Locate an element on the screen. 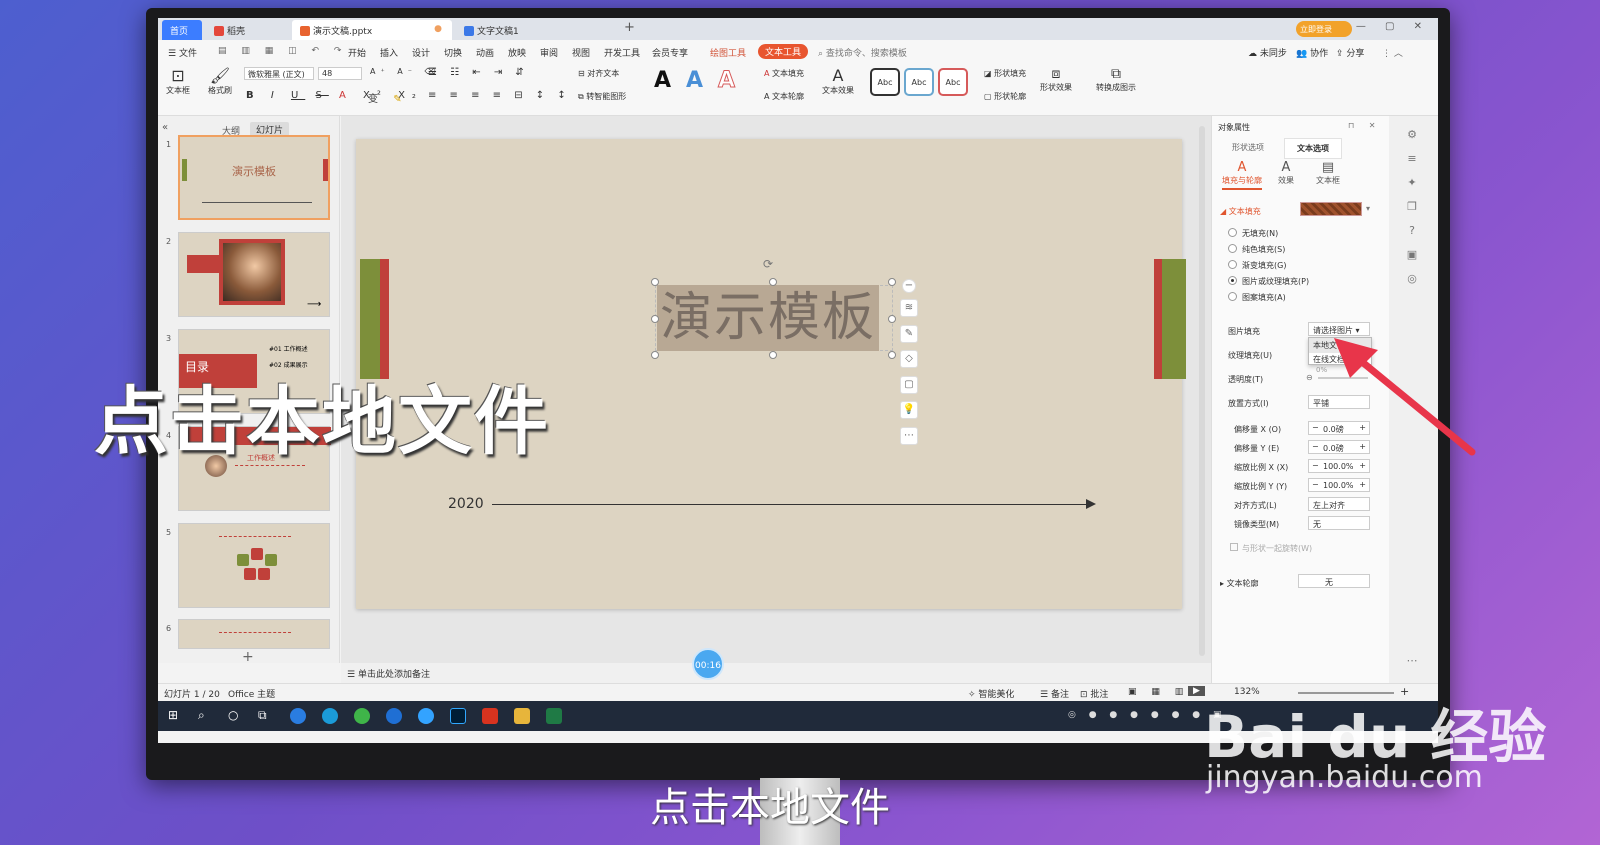 This screenshot has height=845, width=1600. text-style-black: A is located at coordinates (662, 80).